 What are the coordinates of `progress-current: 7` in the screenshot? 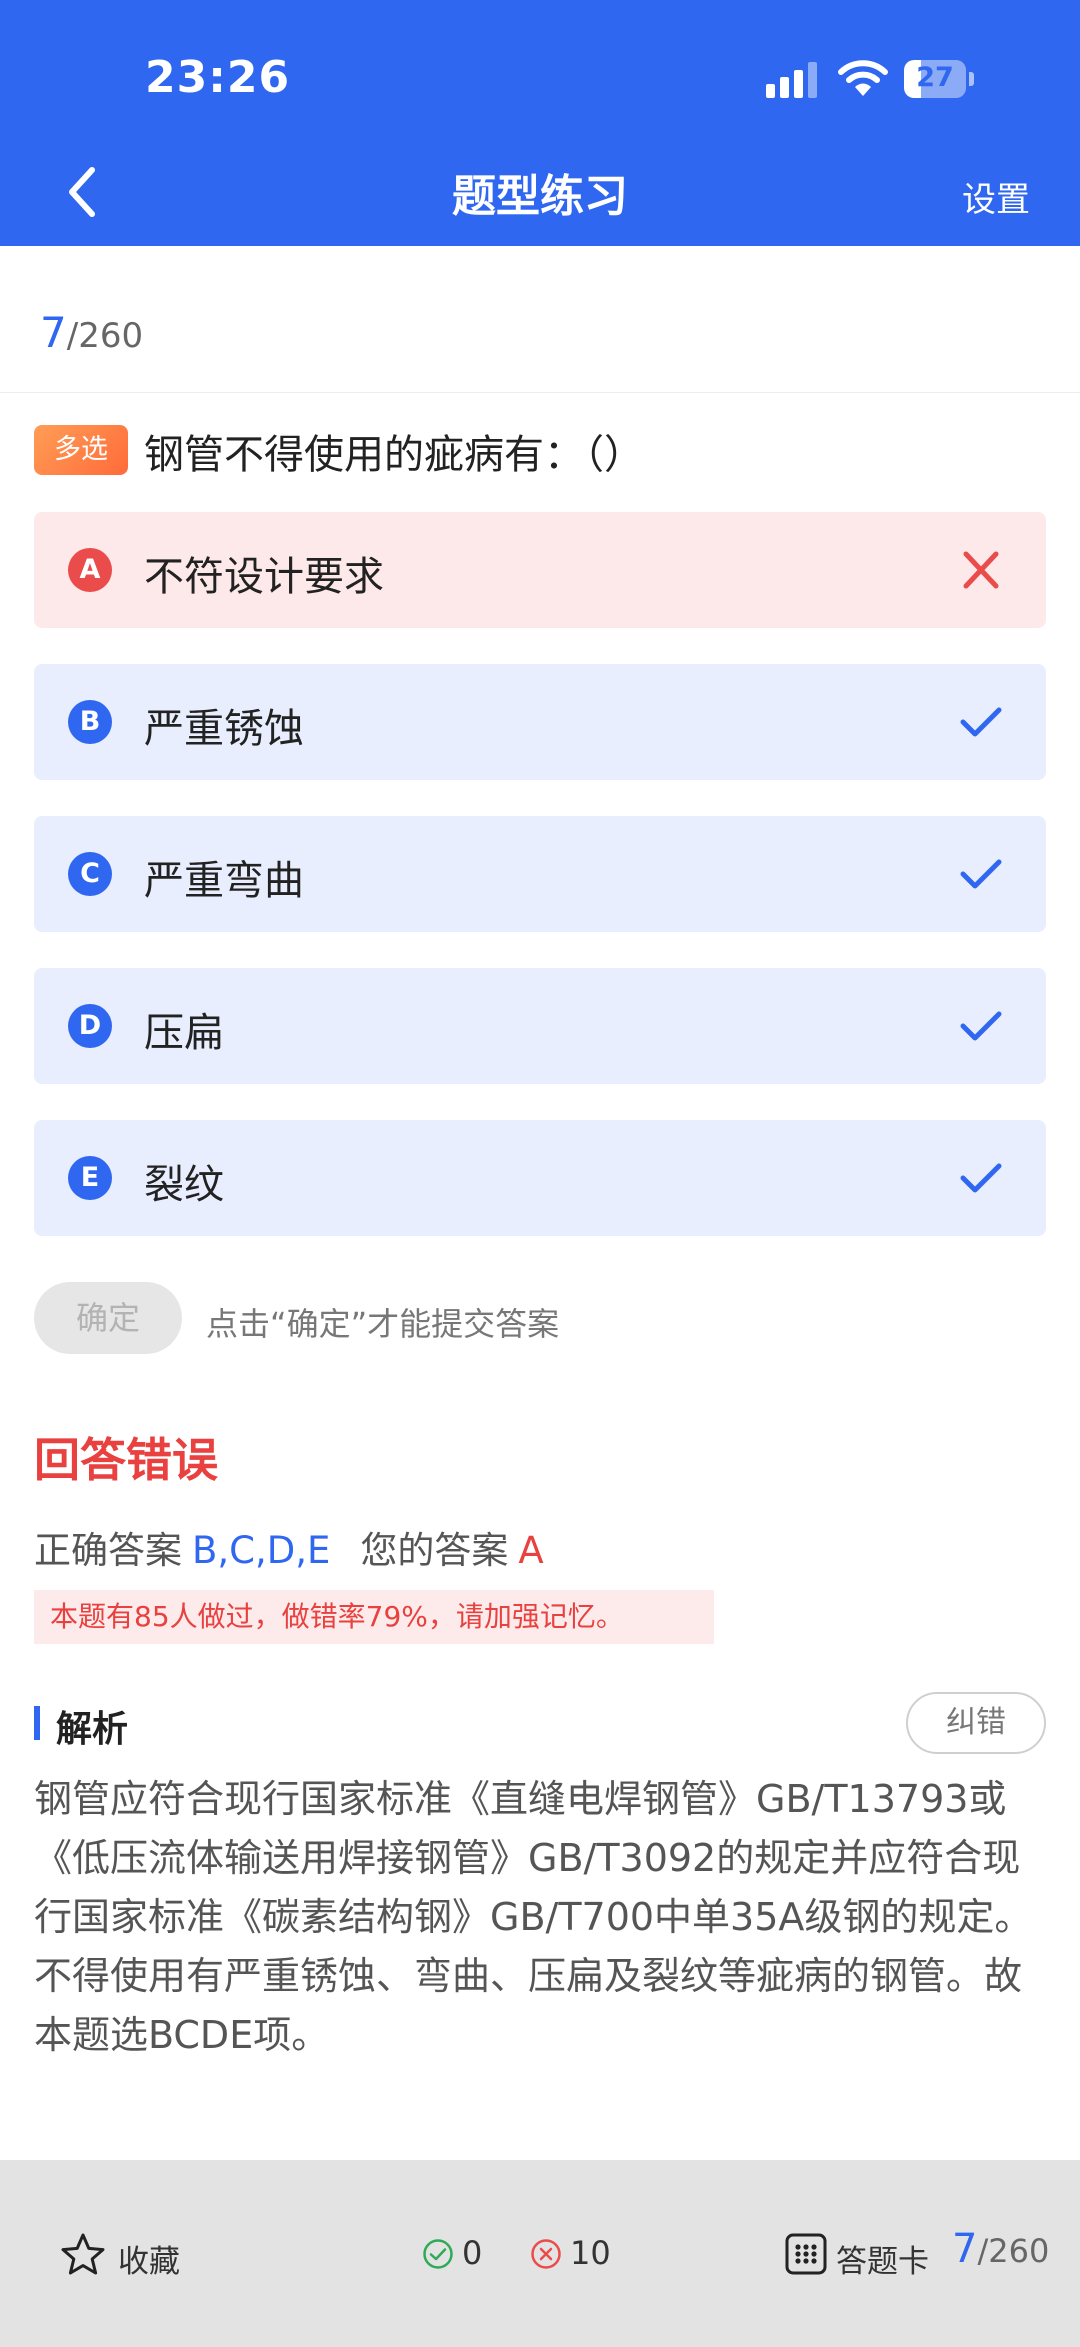 It's located at (53, 332).